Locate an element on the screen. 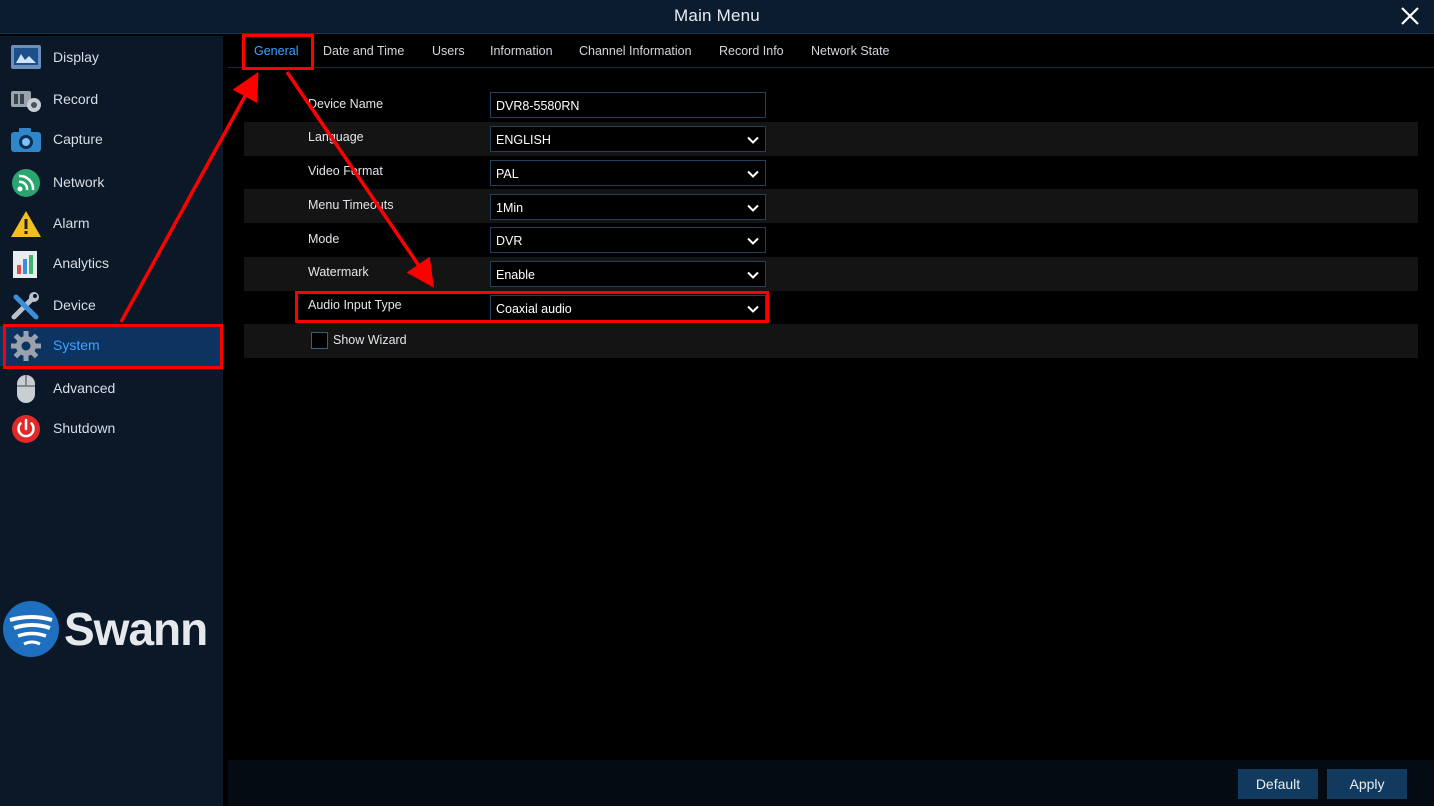  sidebar-item-analytics: Analytics is located at coordinates (111, 264).